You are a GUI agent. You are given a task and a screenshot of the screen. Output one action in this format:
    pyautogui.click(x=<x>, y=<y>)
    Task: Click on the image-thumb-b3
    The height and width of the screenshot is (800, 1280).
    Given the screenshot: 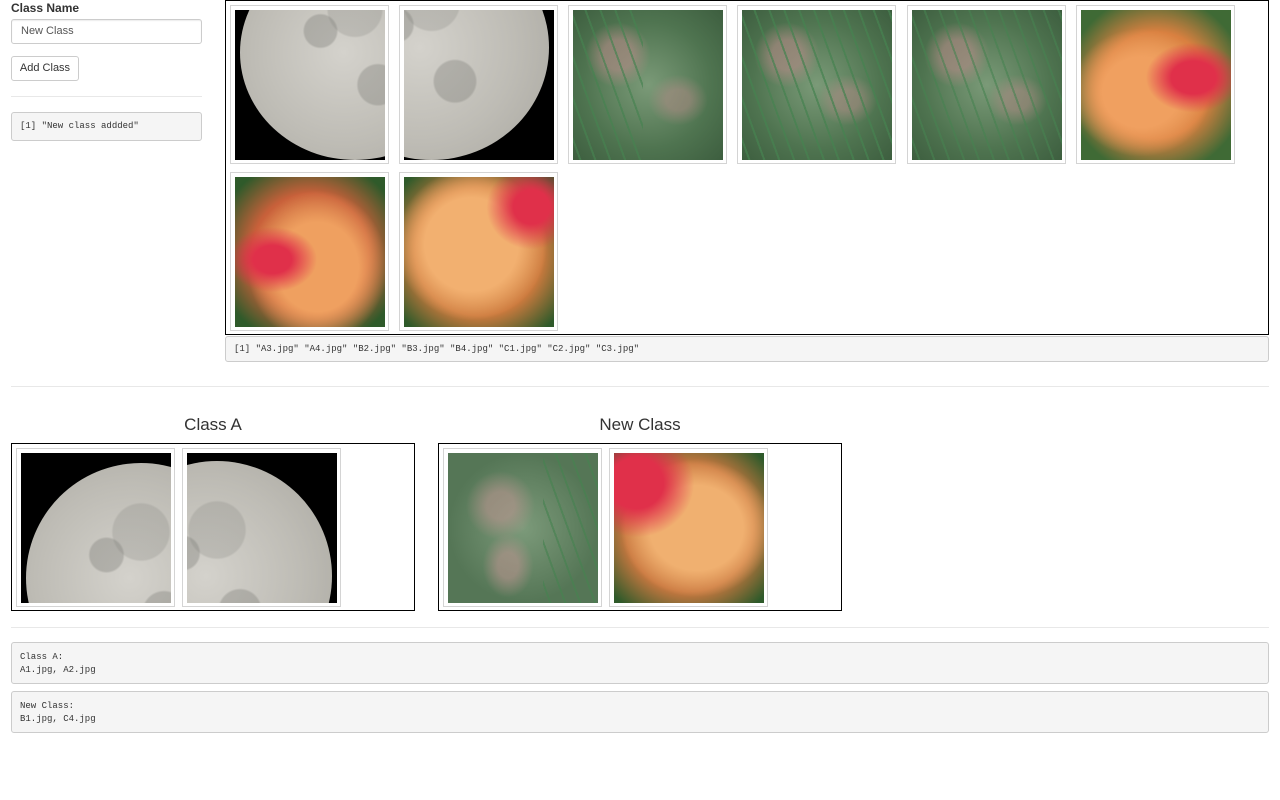 What is the action you would take?
    pyautogui.click(x=816, y=84)
    